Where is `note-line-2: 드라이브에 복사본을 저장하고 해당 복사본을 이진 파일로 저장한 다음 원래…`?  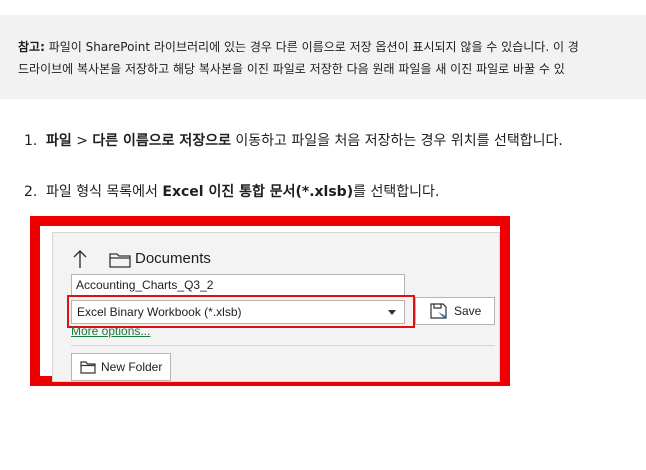
note-line-2: 드라이브에 복사본을 저장하고 해당 복사본을 이진 파일로 저장한 다음 원래… is located at coordinates (291, 69).